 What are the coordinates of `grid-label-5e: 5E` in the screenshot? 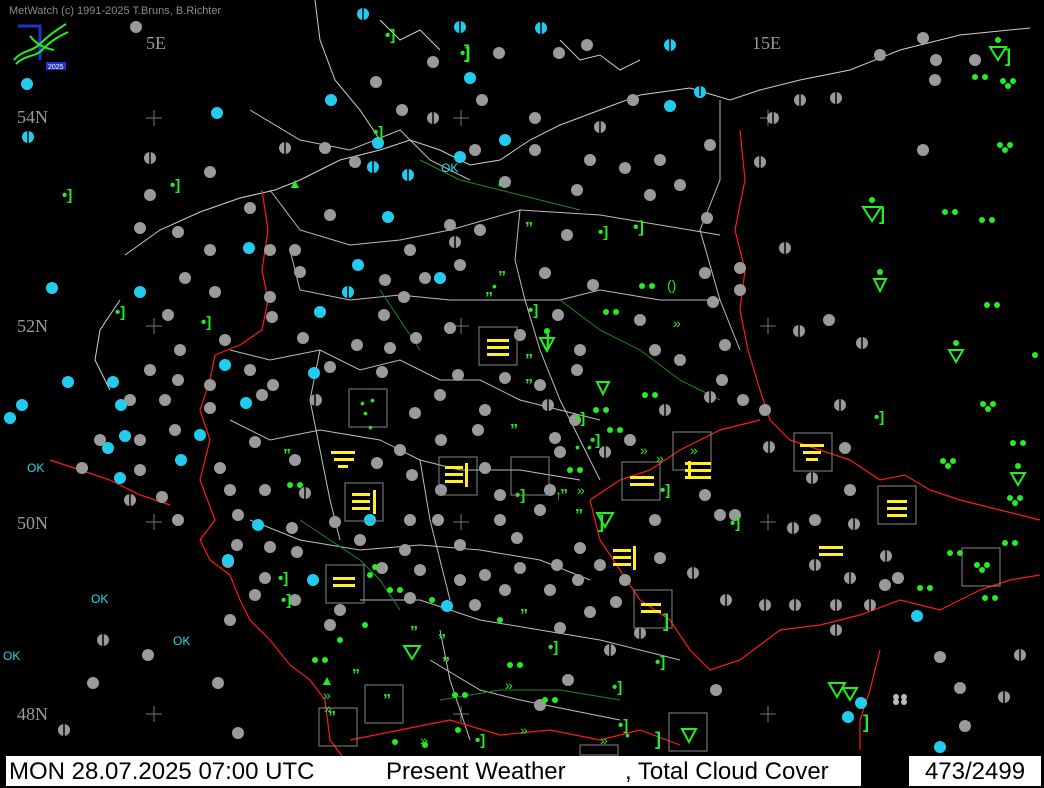 It's located at (156, 43).